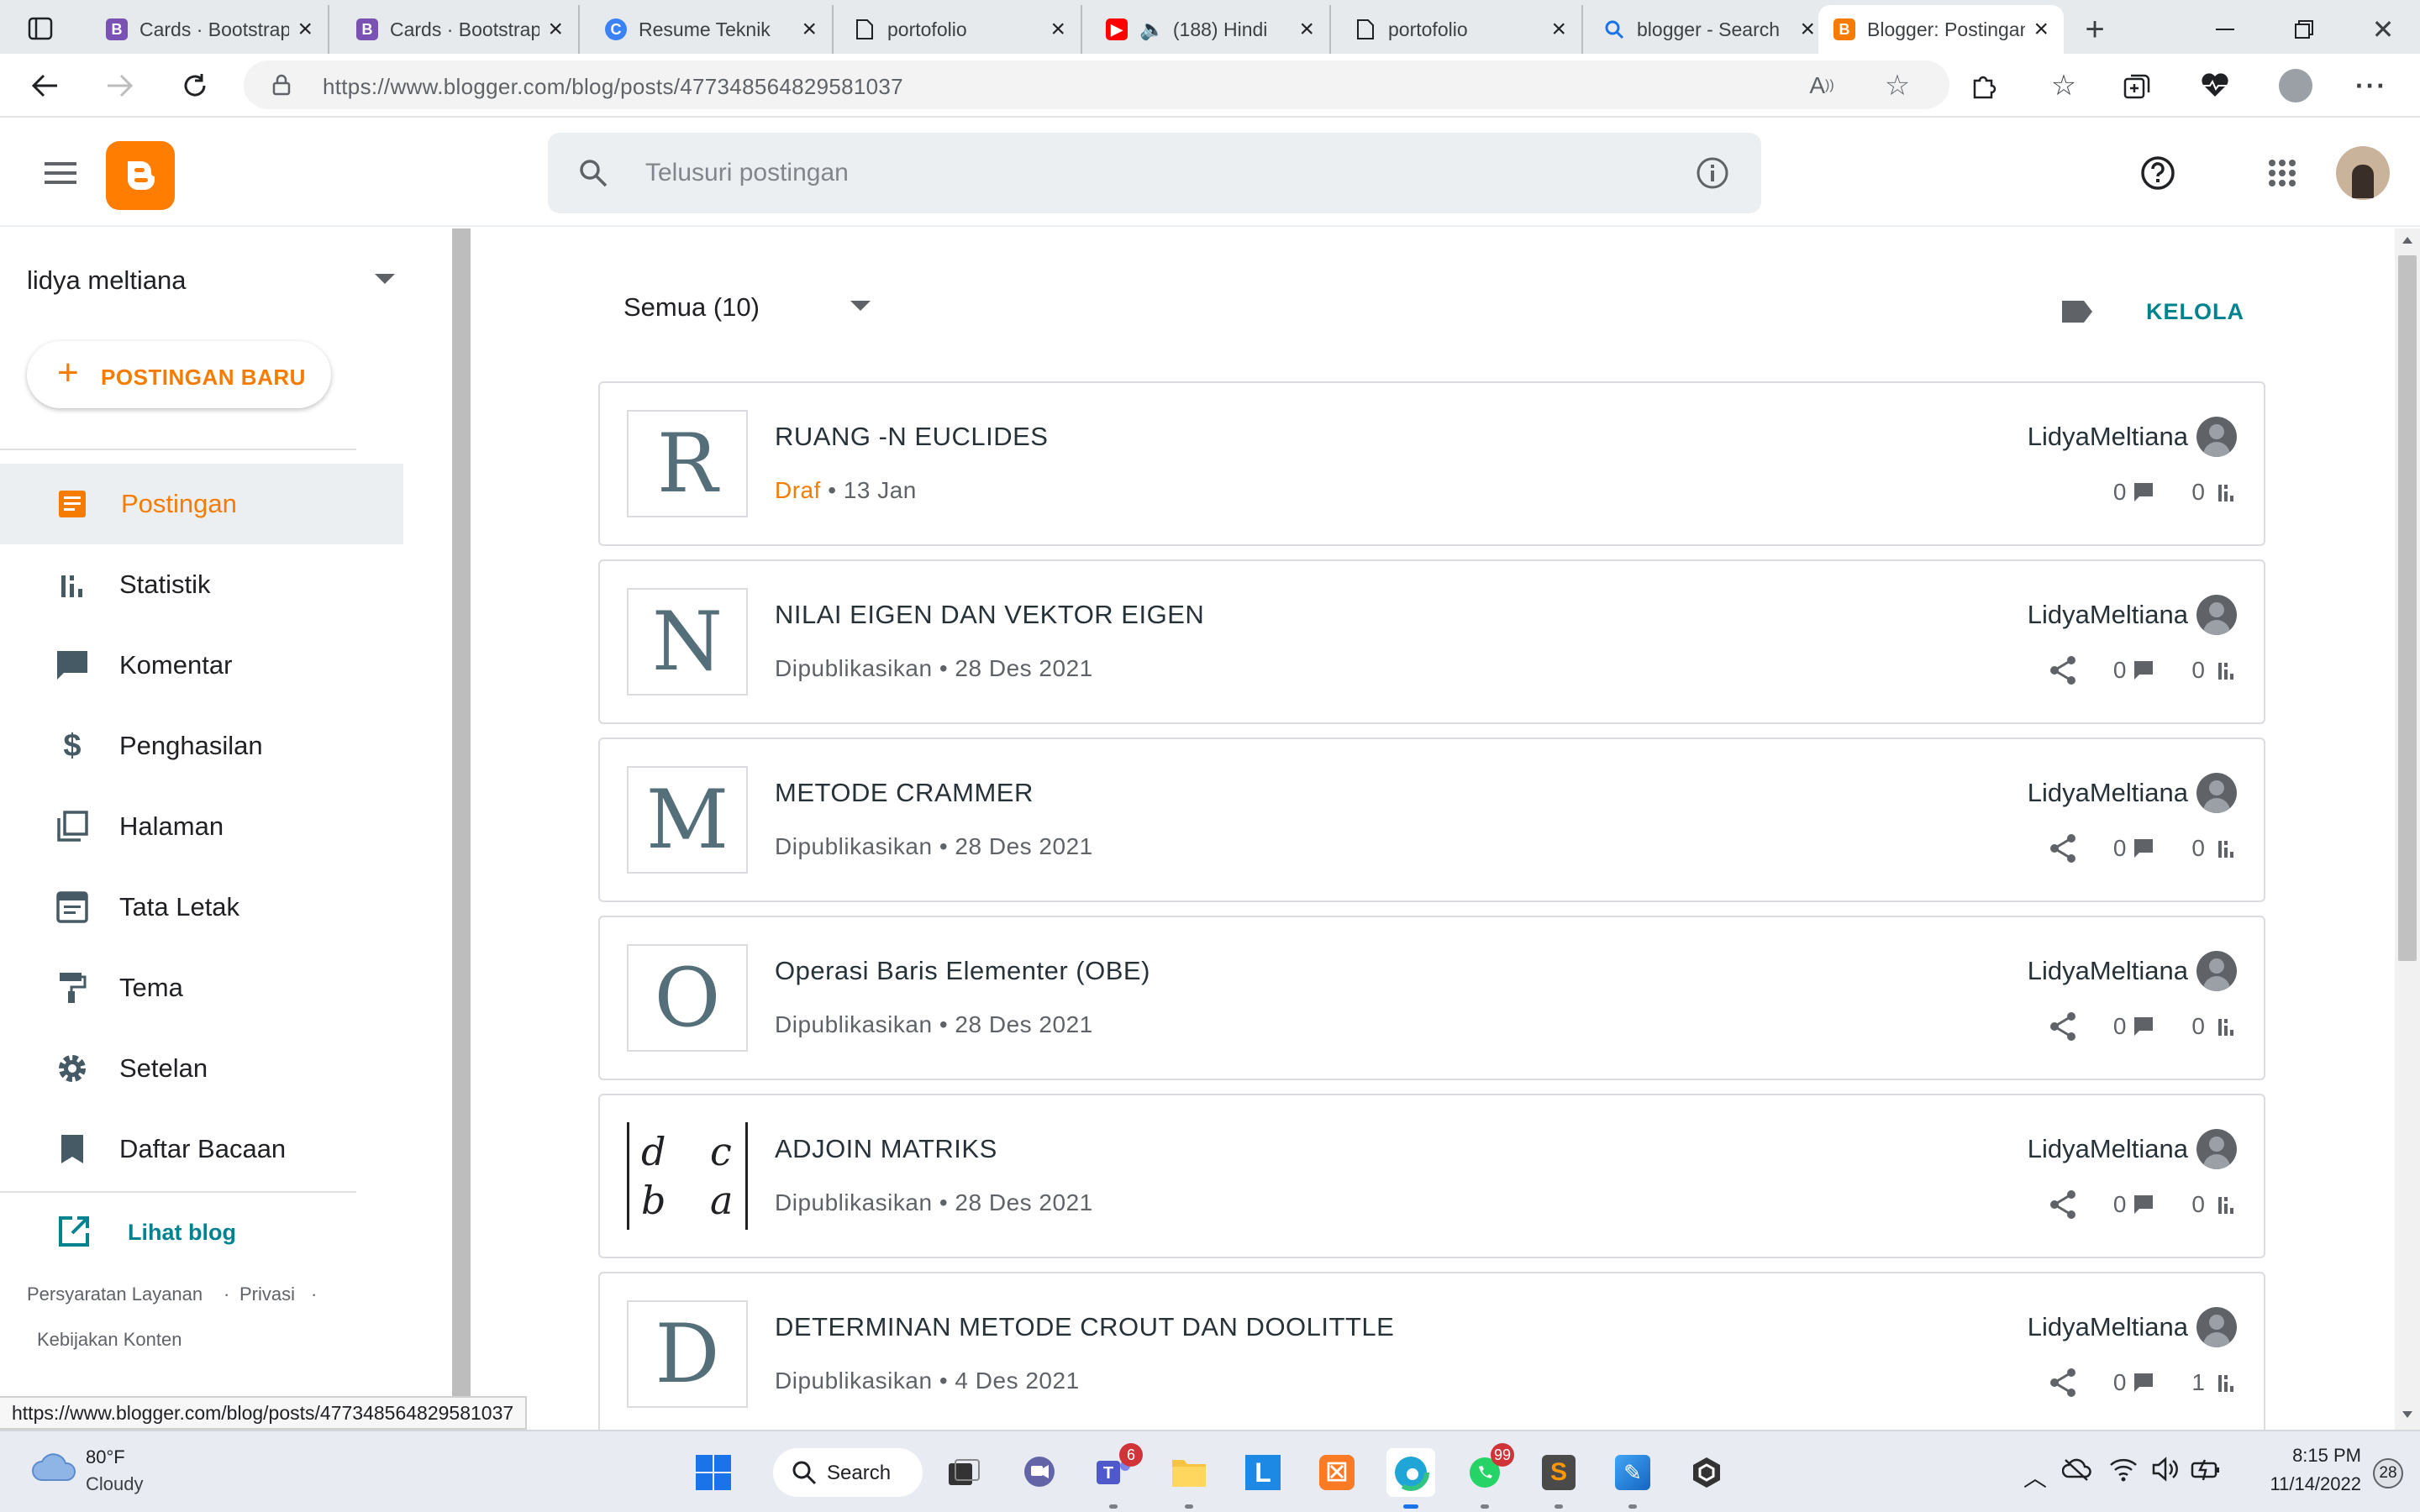 Image resolution: width=2420 pixels, height=1512 pixels. What do you see at coordinates (202, 1149) in the screenshot?
I see `sidebar-item-daftar-bacaan: Daftar Bacaan` at bounding box center [202, 1149].